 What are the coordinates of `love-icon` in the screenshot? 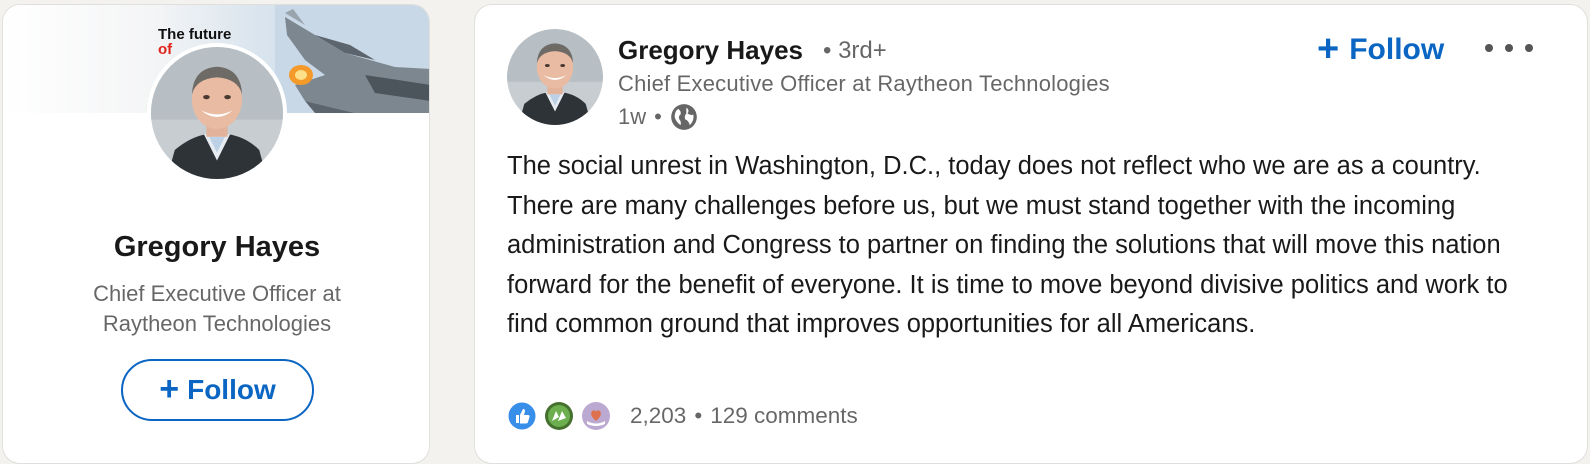 It's located at (596, 416).